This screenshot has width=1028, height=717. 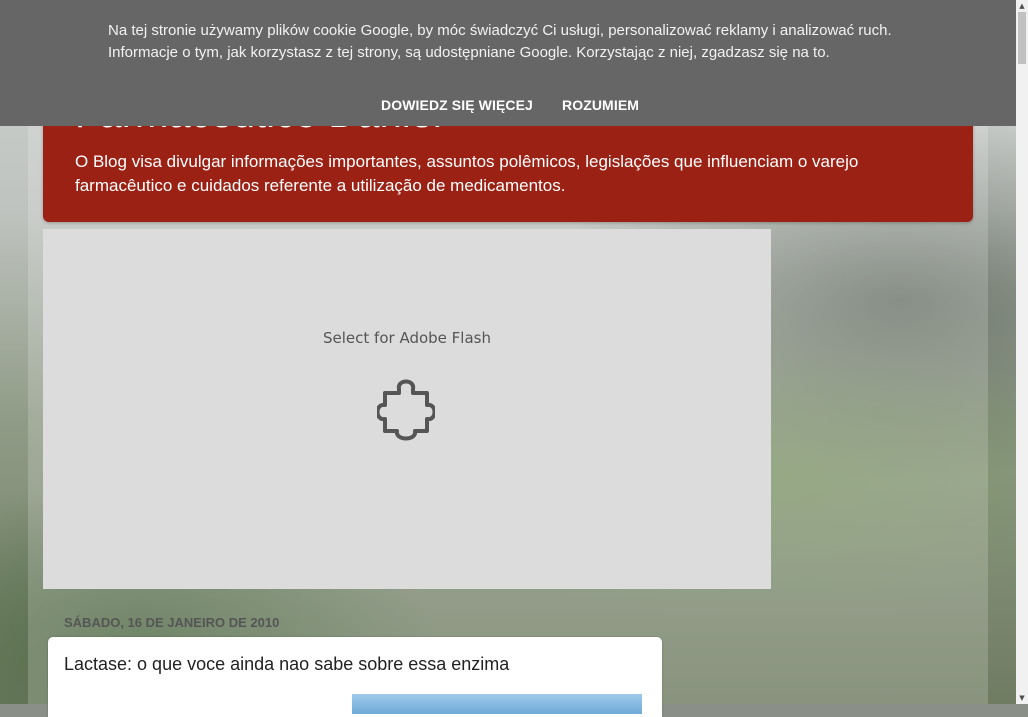 What do you see at coordinates (457, 105) in the screenshot?
I see `learn-more-button: DOWIEDZ SIĘ WIĘCEJ` at bounding box center [457, 105].